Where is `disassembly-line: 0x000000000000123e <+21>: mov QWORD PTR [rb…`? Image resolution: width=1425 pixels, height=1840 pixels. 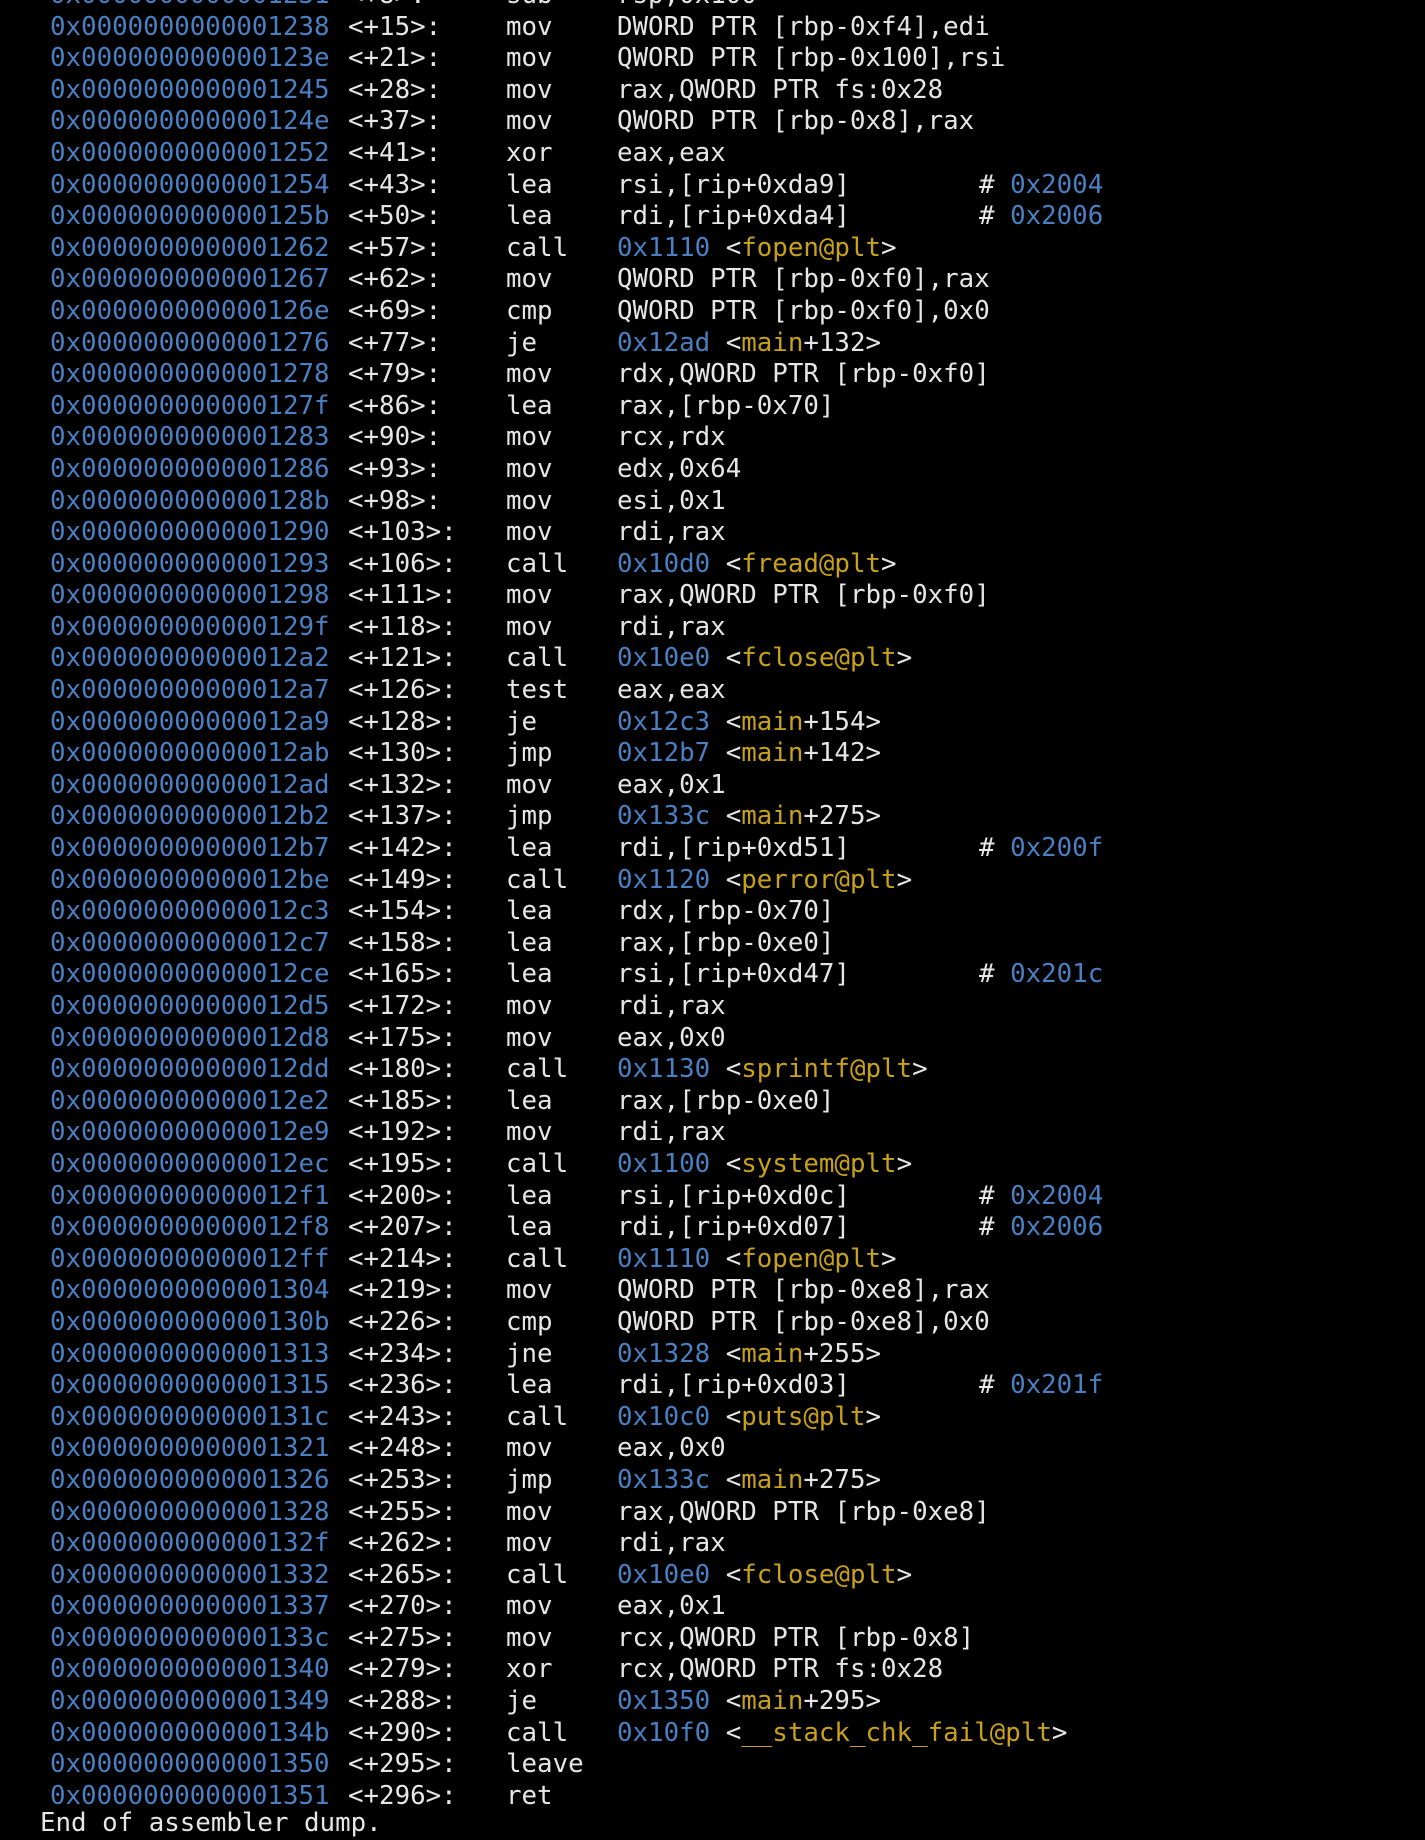 disassembly-line: 0x000000000000123e <+21>: mov QWORD PTR [rb… is located at coordinates (712, 59).